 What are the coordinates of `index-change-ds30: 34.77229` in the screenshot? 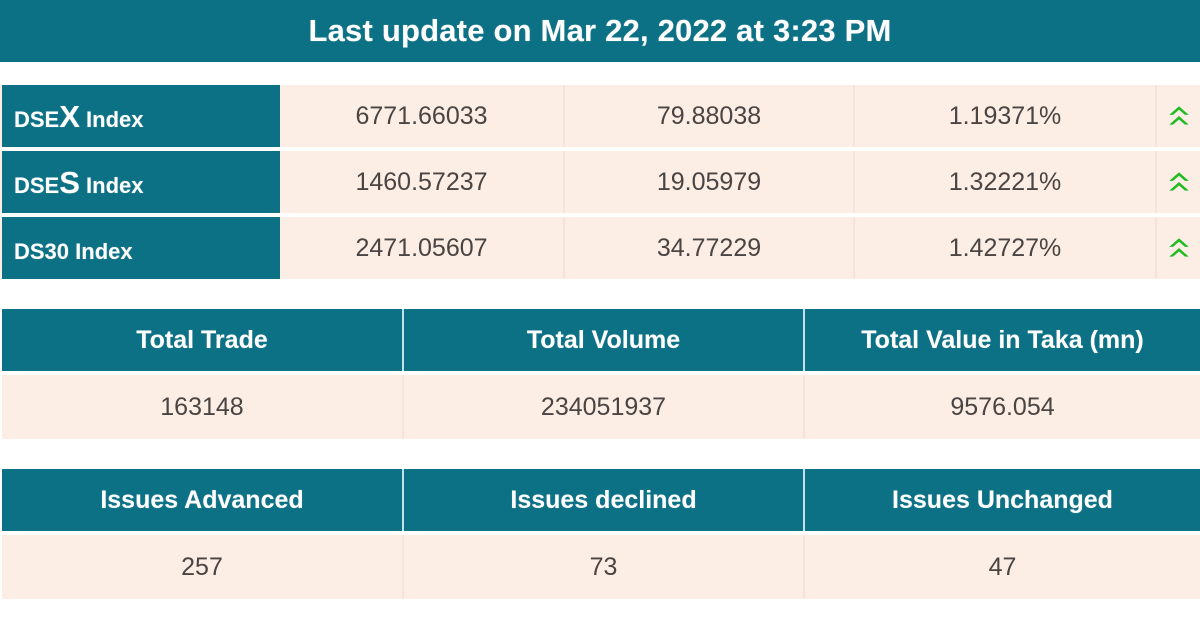 It's located at (710, 248).